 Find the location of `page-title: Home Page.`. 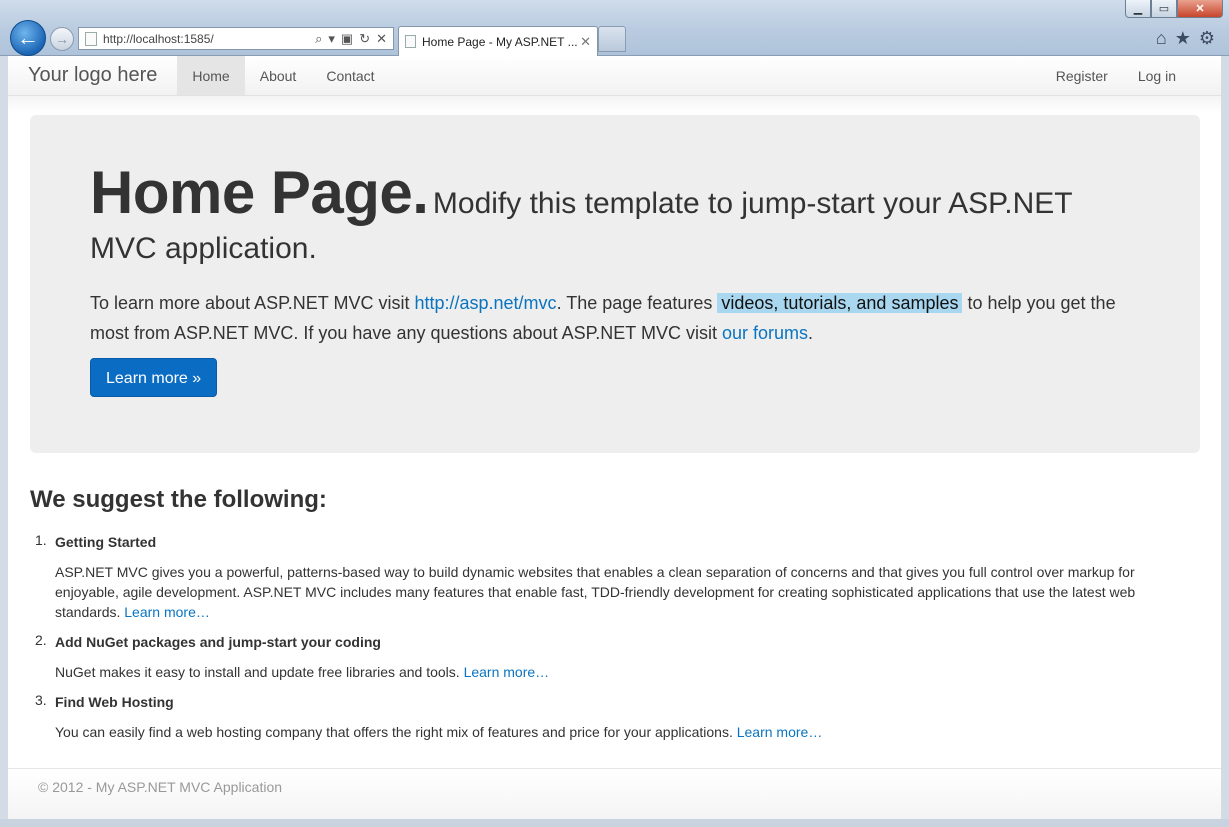

page-title: Home Page. is located at coordinates (259, 192).